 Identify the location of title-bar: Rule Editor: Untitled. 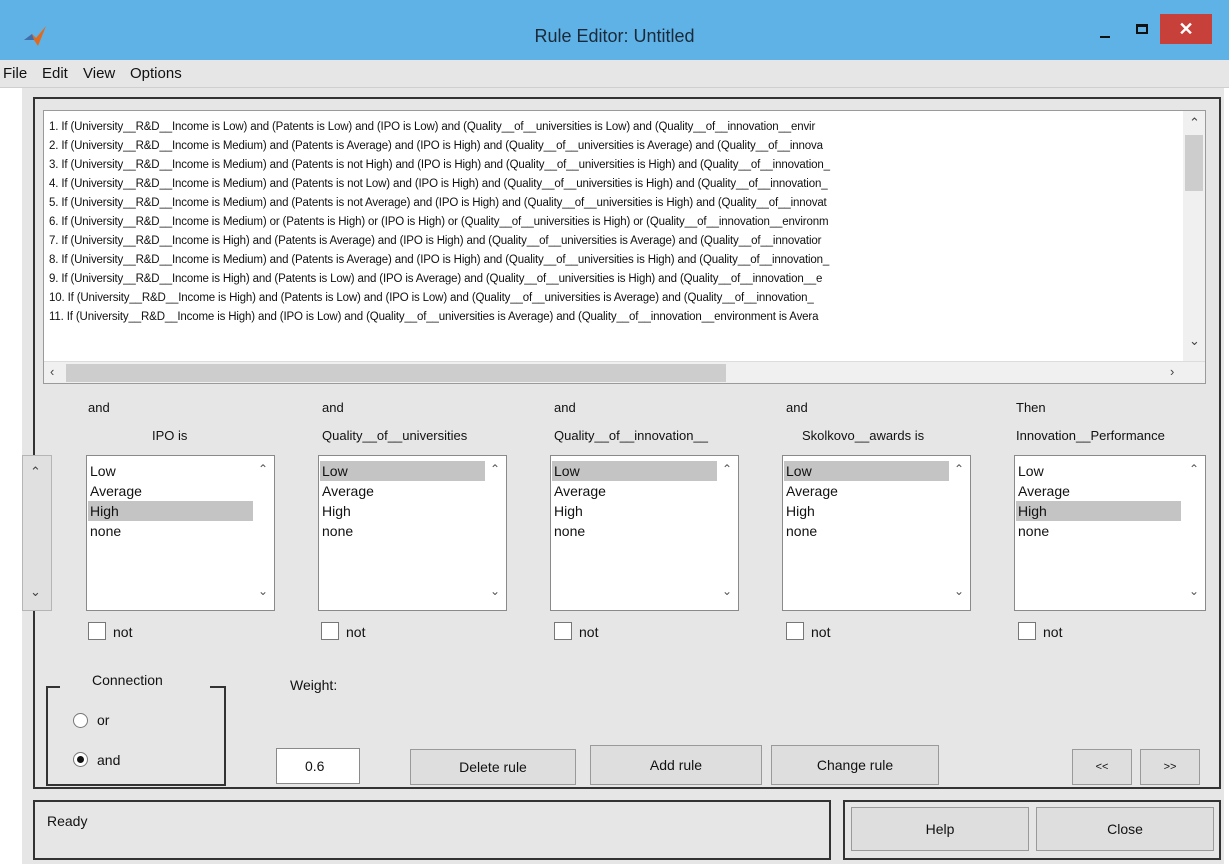
(614, 30).